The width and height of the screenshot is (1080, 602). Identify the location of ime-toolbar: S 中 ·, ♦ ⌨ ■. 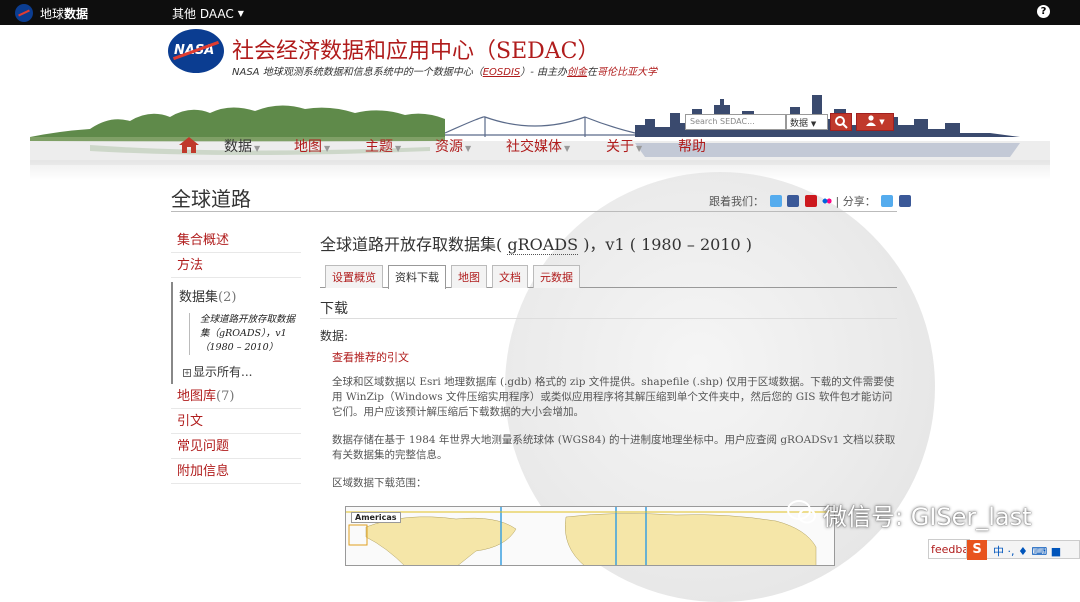
(1023, 550).